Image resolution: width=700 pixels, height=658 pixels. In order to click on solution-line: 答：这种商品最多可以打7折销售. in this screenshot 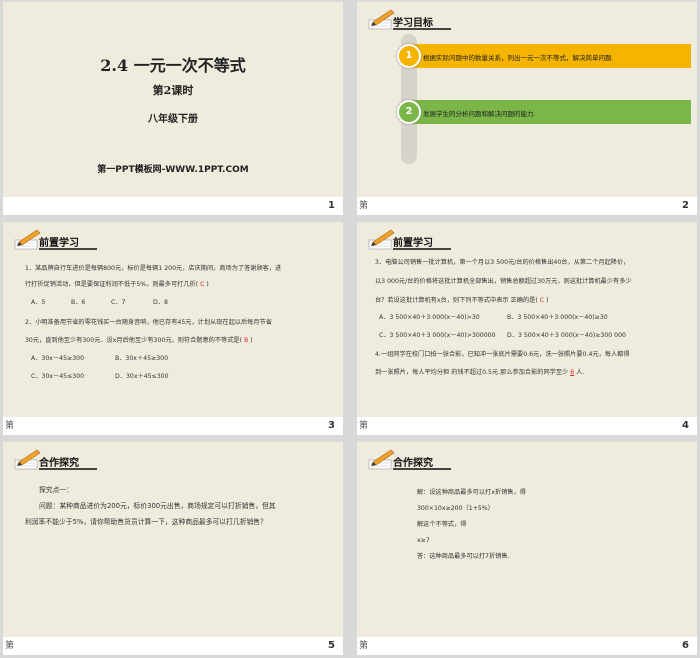, I will do `click(463, 556)`.